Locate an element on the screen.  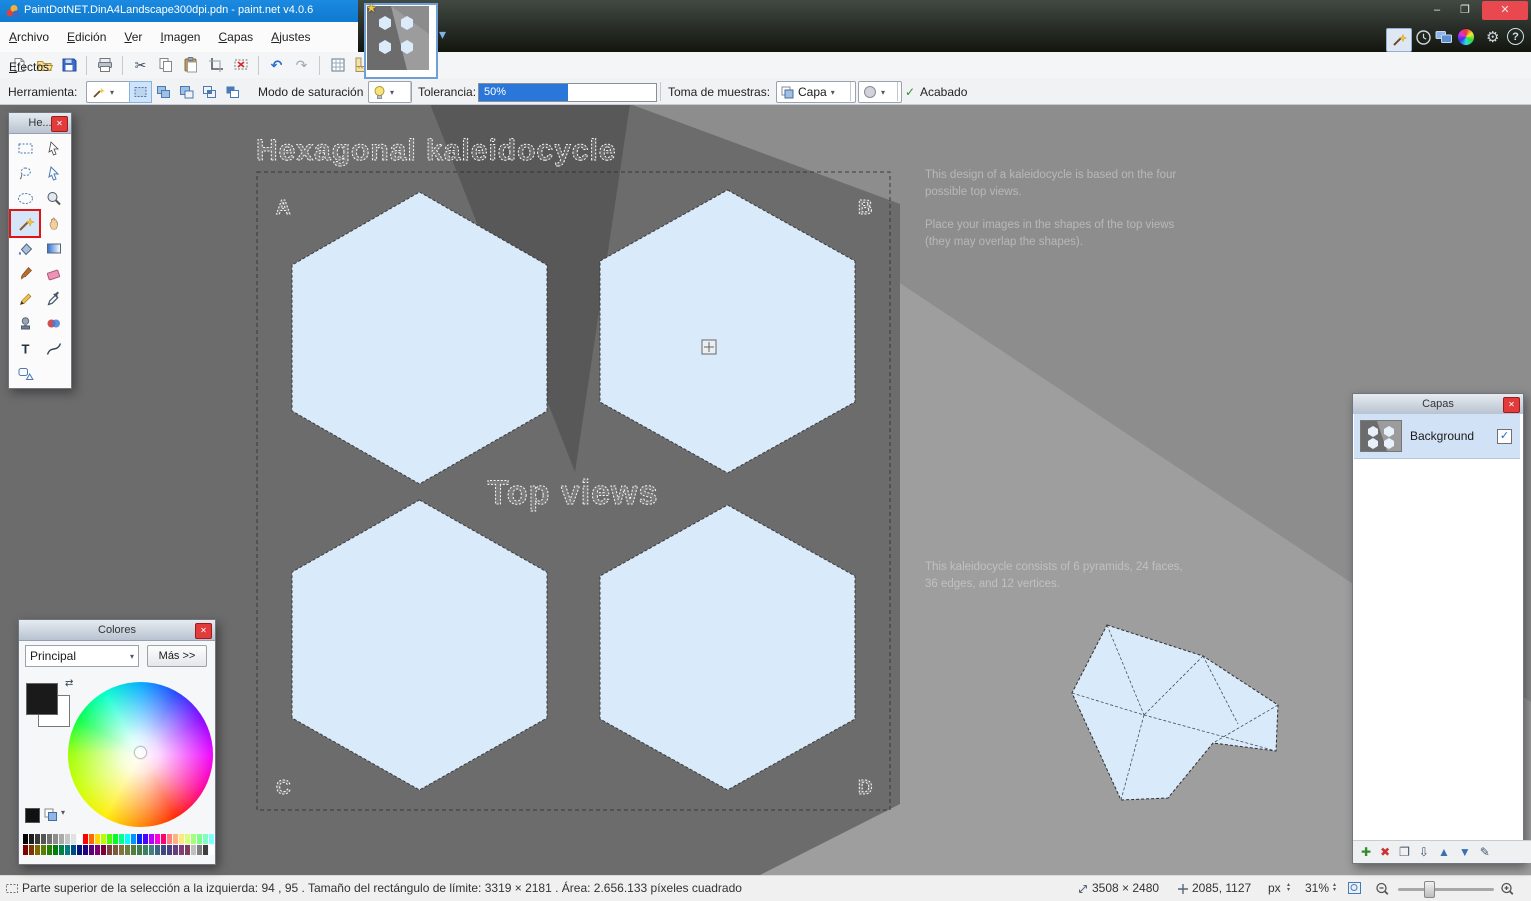
tool-recolor is located at coordinates (53, 323).